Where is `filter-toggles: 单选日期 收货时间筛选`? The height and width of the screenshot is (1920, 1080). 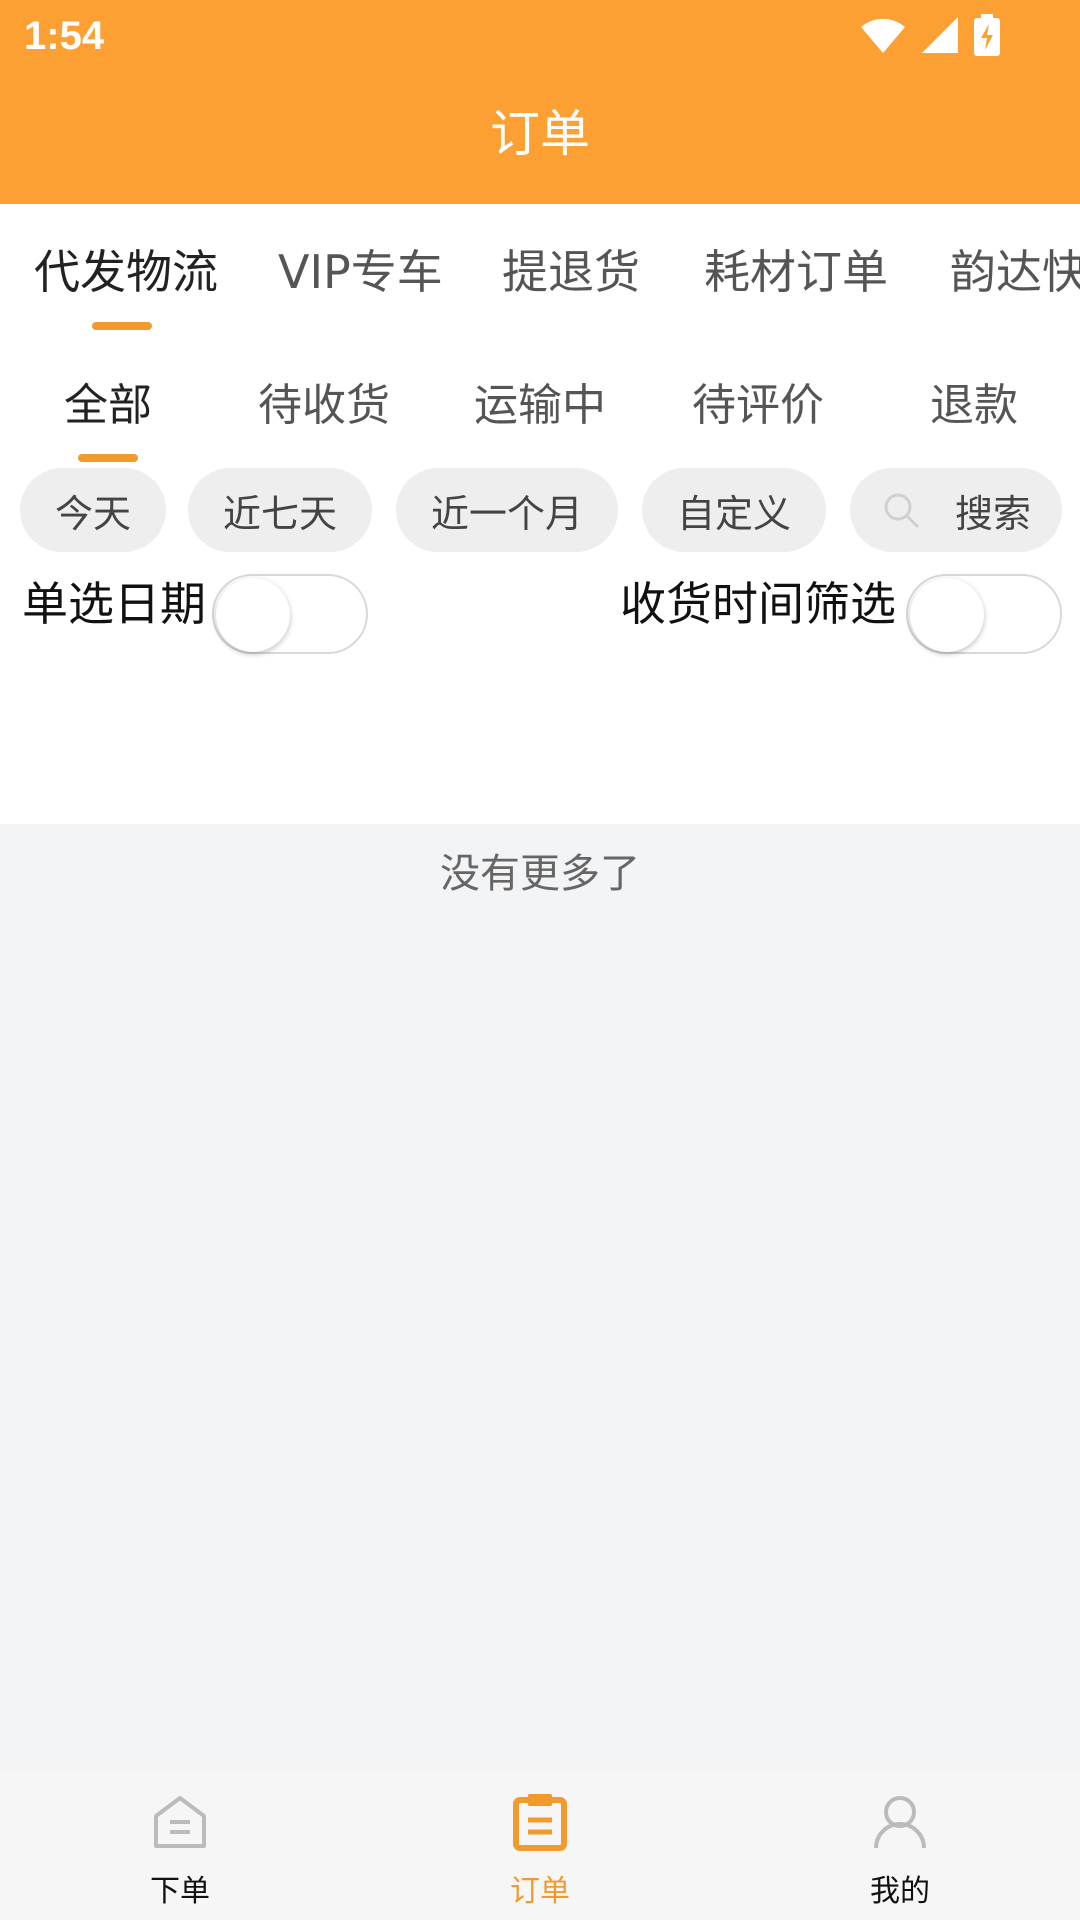 filter-toggles: 单选日期 收货时间筛选 is located at coordinates (540, 694).